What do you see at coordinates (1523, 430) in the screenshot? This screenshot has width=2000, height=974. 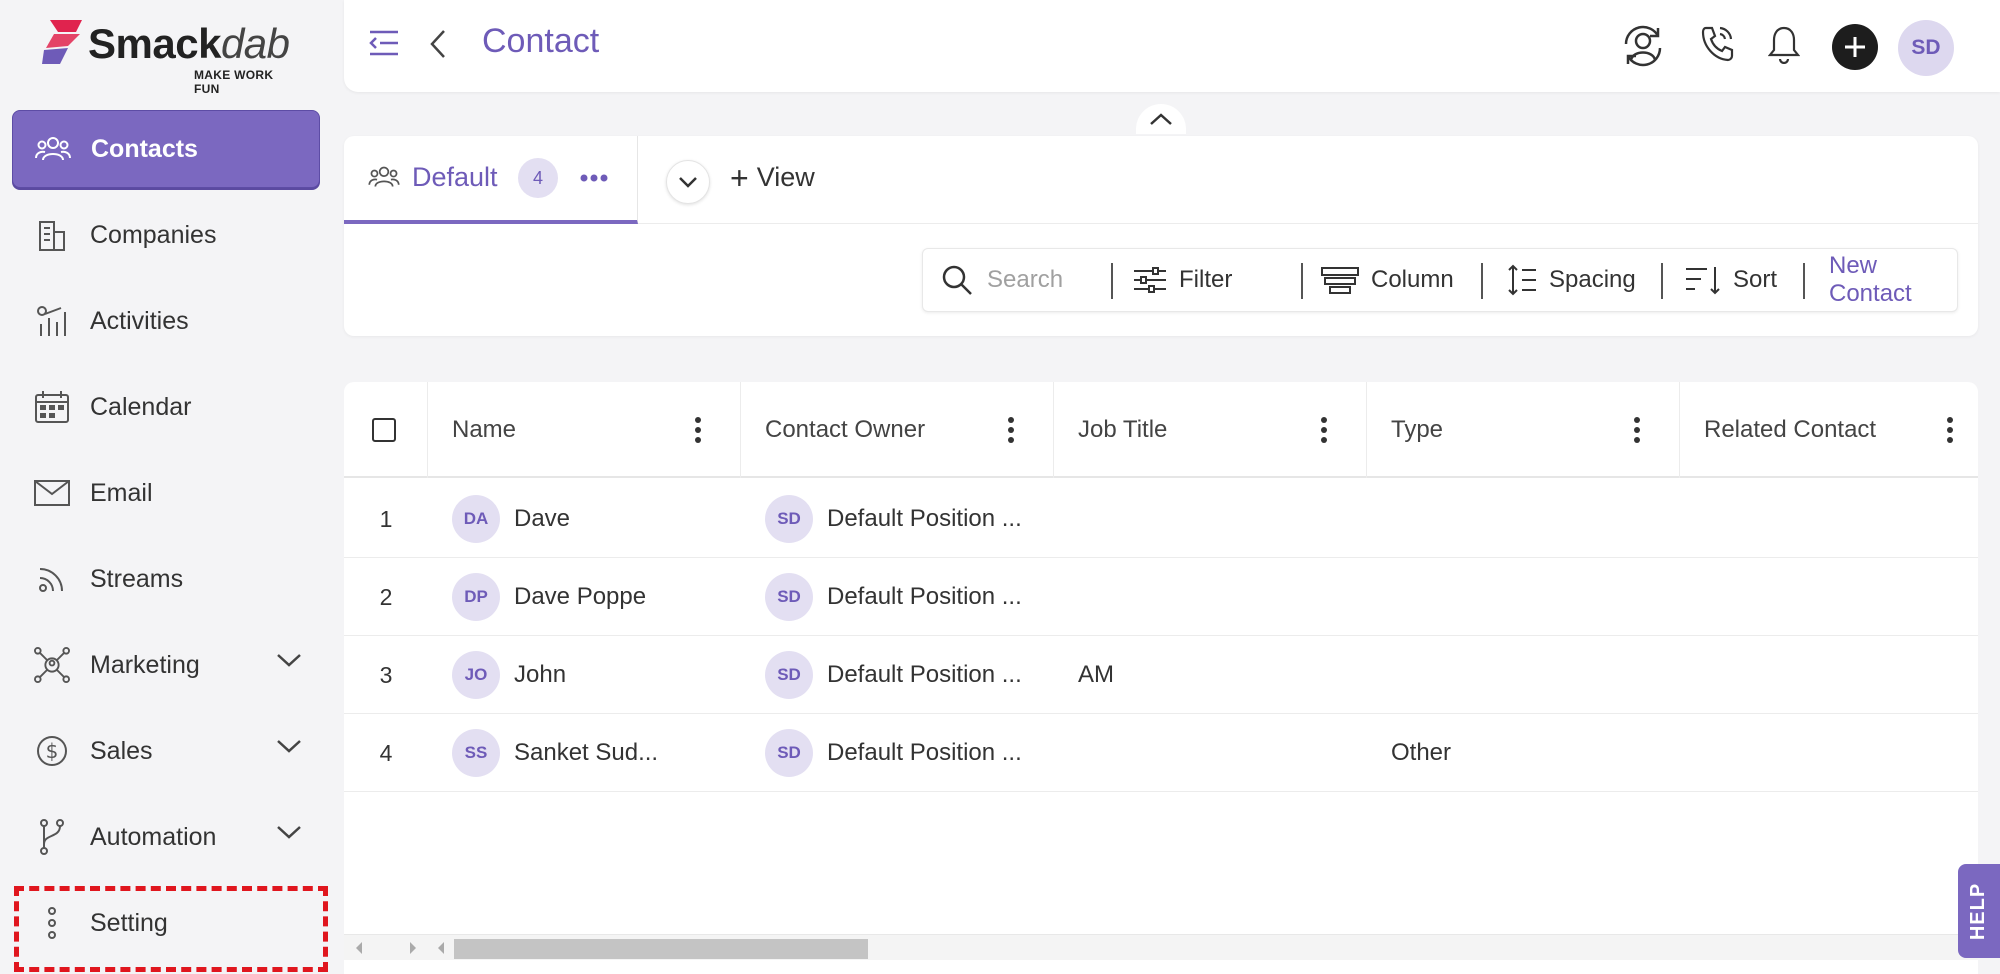 I see `column-header-type: Type` at bounding box center [1523, 430].